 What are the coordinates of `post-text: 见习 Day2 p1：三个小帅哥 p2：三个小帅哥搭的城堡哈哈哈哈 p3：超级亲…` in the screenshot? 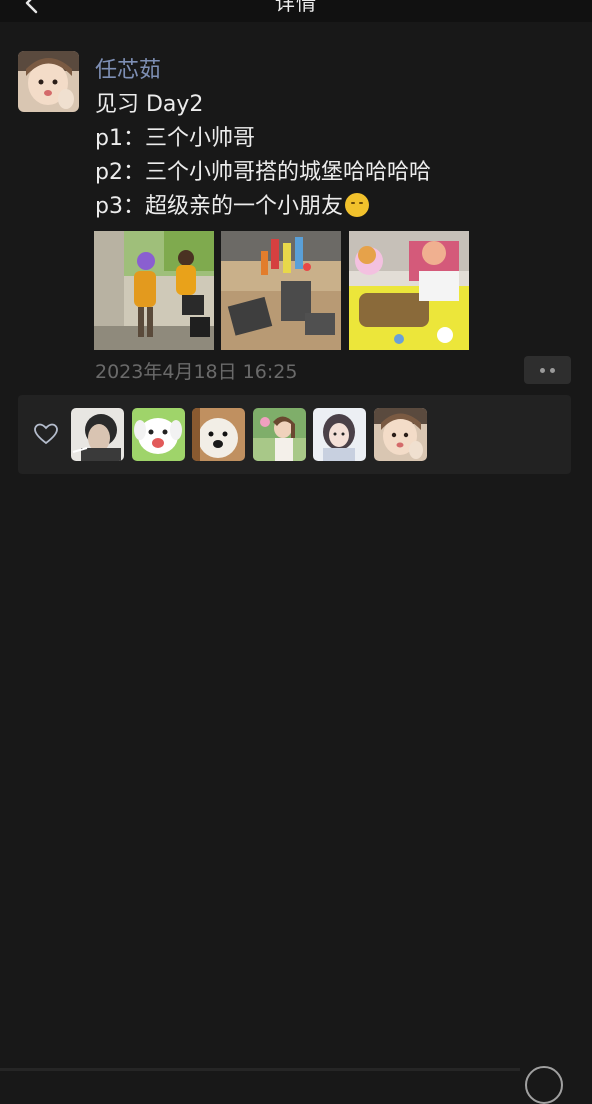 It's located at (263, 156).